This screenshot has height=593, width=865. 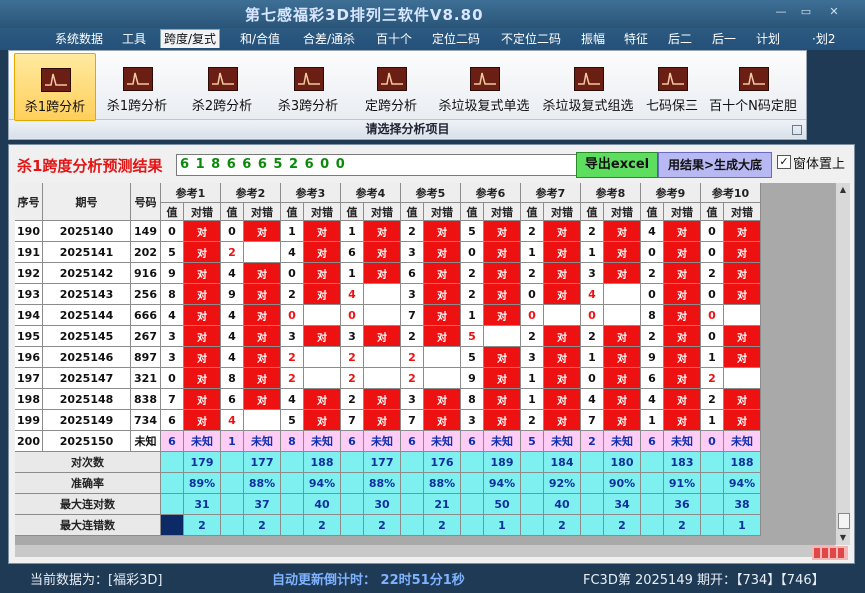 I want to click on scroll-down-icon: ▼, so click(x=843, y=538).